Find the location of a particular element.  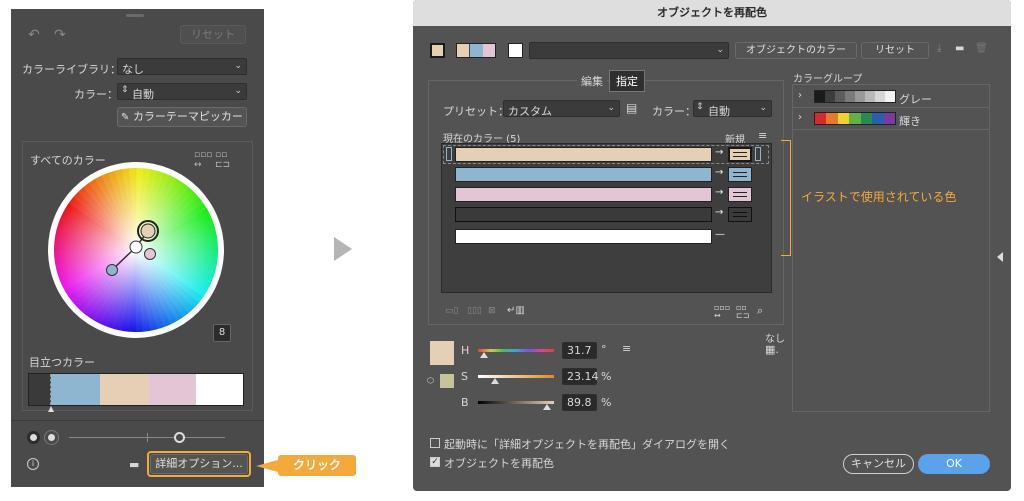

startup-checkbox is located at coordinates (435, 443).